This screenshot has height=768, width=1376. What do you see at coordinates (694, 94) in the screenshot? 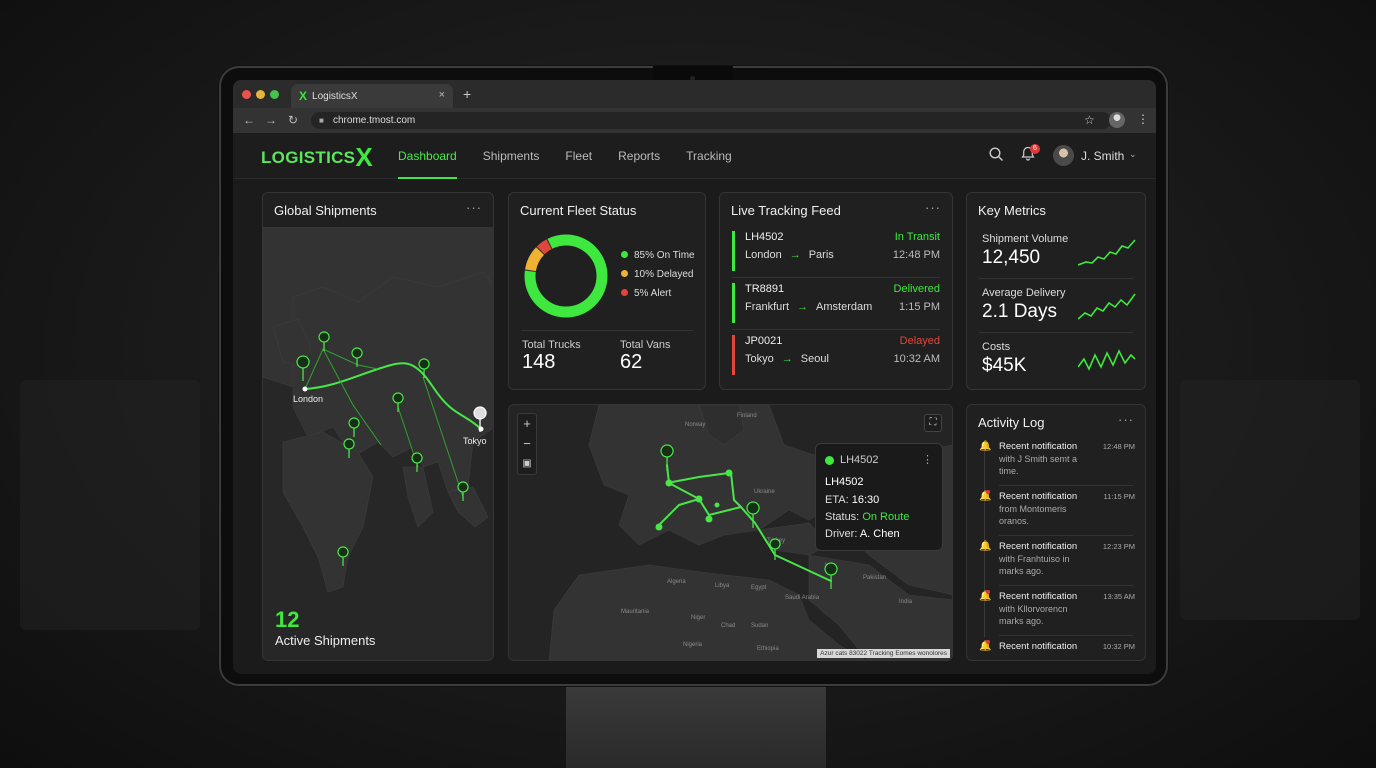
I see `browser-tab-bar: X LogisticsX × +` at bounding box center [694, 94].